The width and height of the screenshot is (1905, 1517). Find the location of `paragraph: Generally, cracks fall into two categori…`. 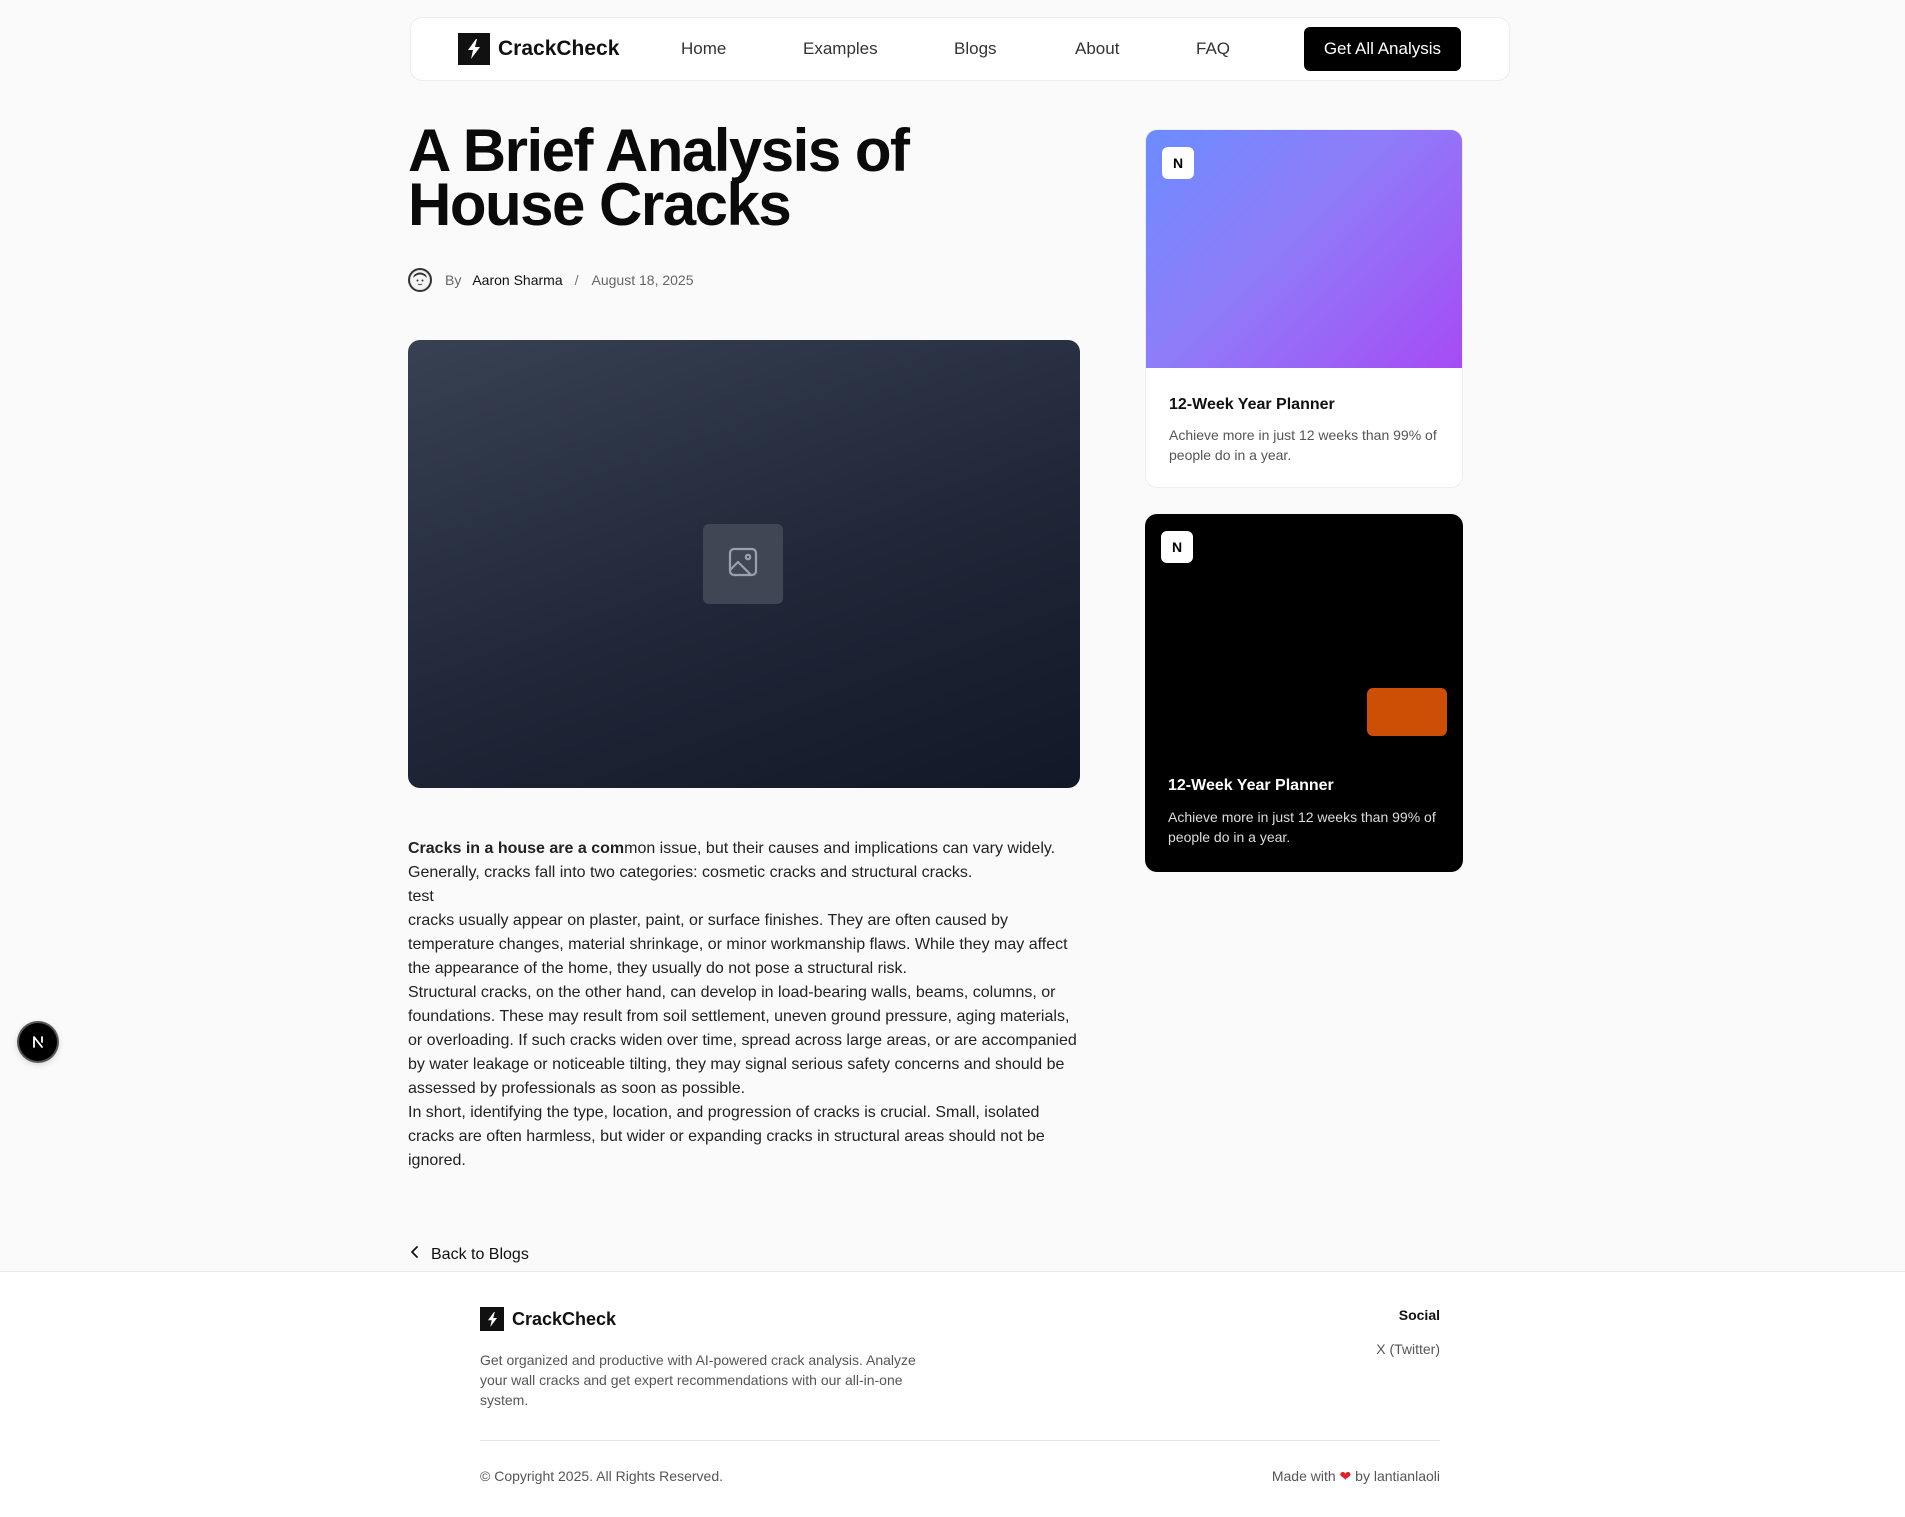

paragraph: Generally, cracks fall into two categori… is located at coordinates (690, 872).